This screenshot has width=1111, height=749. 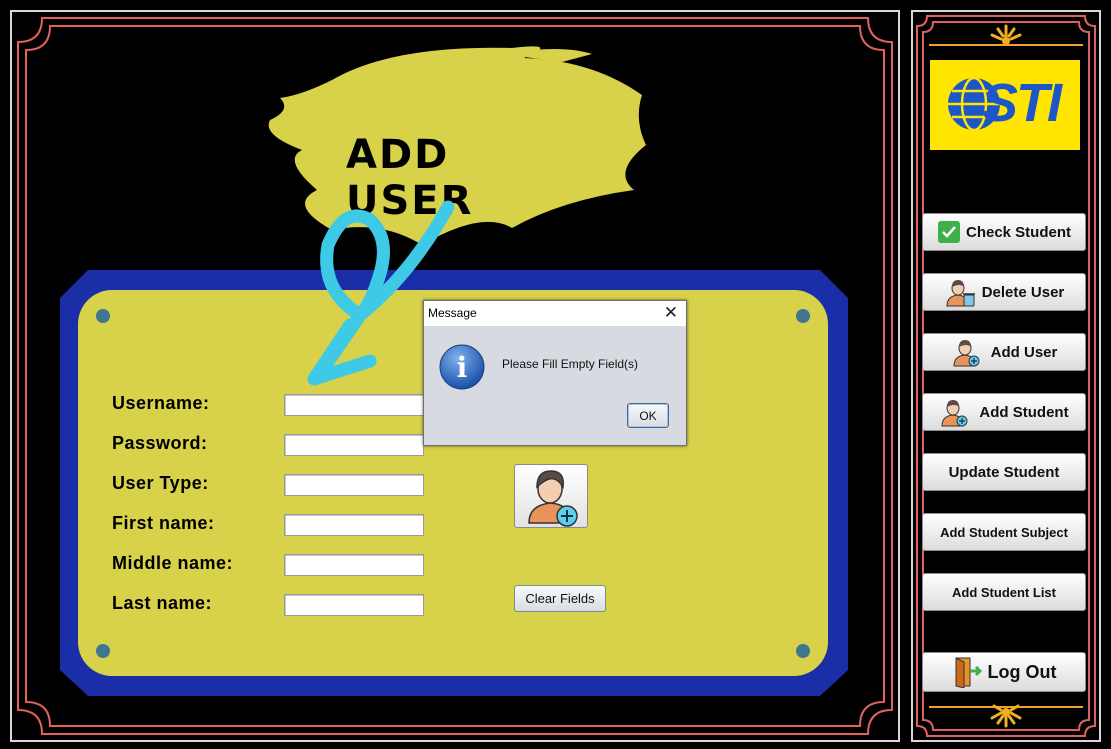 What do you see at coordinates (354, 525) in the screenshot?
I see `first-name-field` at bounding box center [354, 525].